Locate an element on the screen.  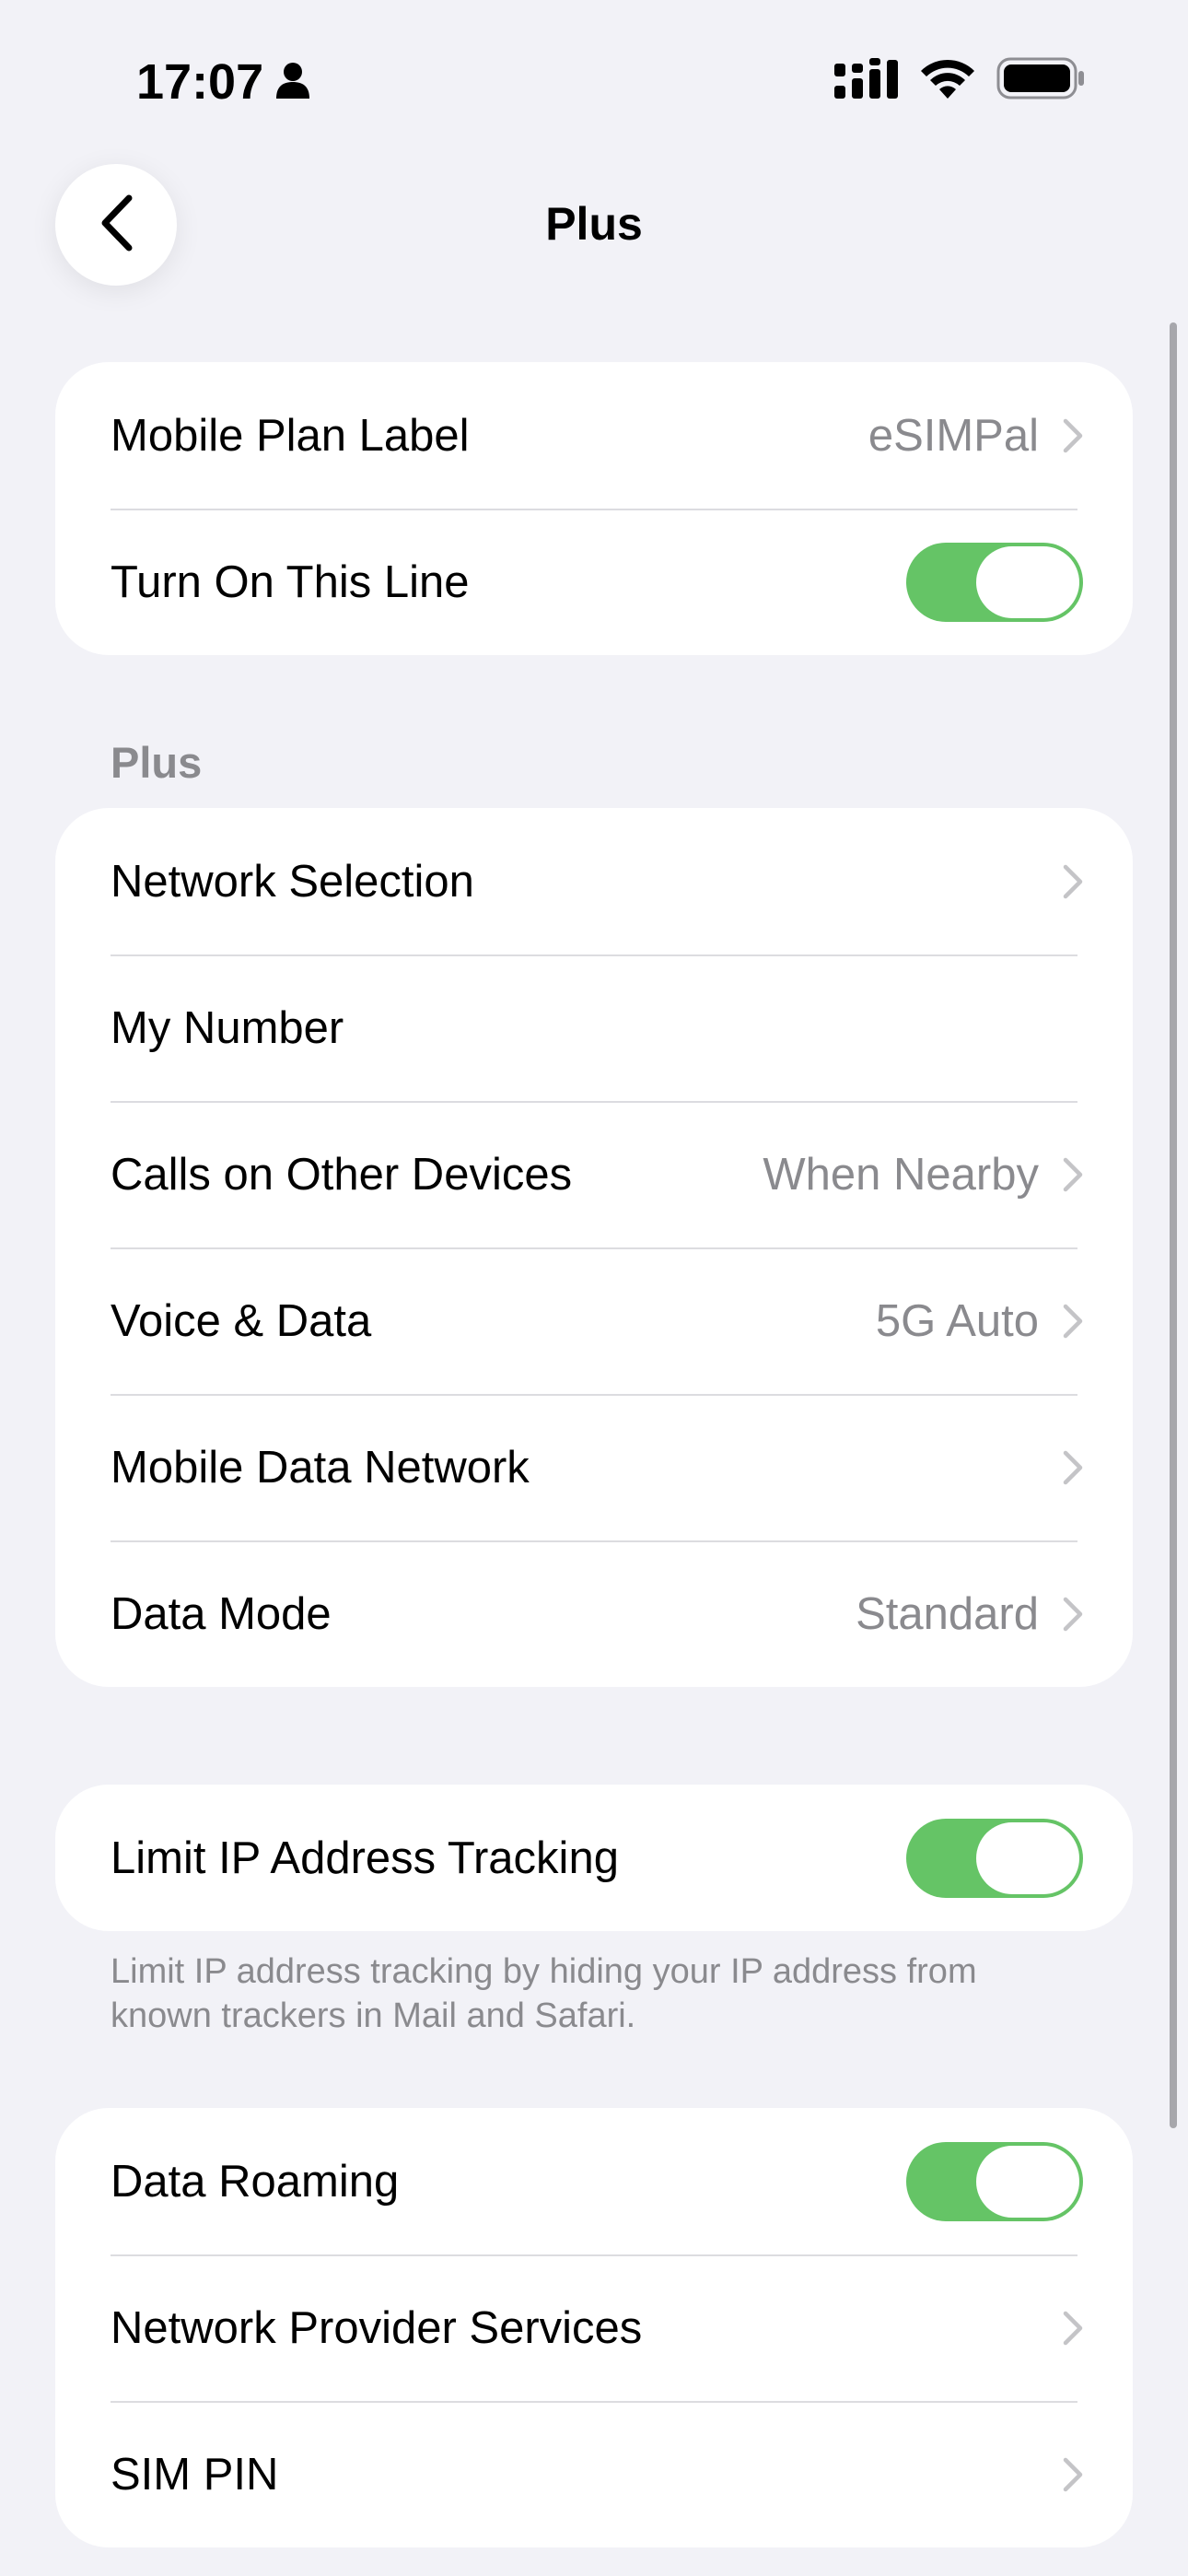
voice-data-row: Voice & Data 5G Auto is located at coordinates (594, 1320).